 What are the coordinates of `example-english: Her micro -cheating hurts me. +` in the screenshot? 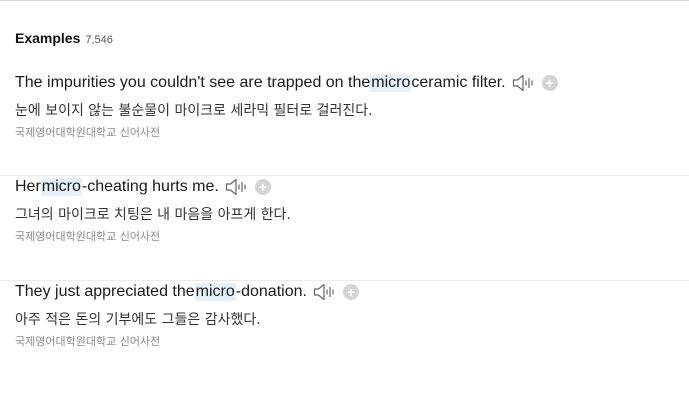 It's located at (143, 187).